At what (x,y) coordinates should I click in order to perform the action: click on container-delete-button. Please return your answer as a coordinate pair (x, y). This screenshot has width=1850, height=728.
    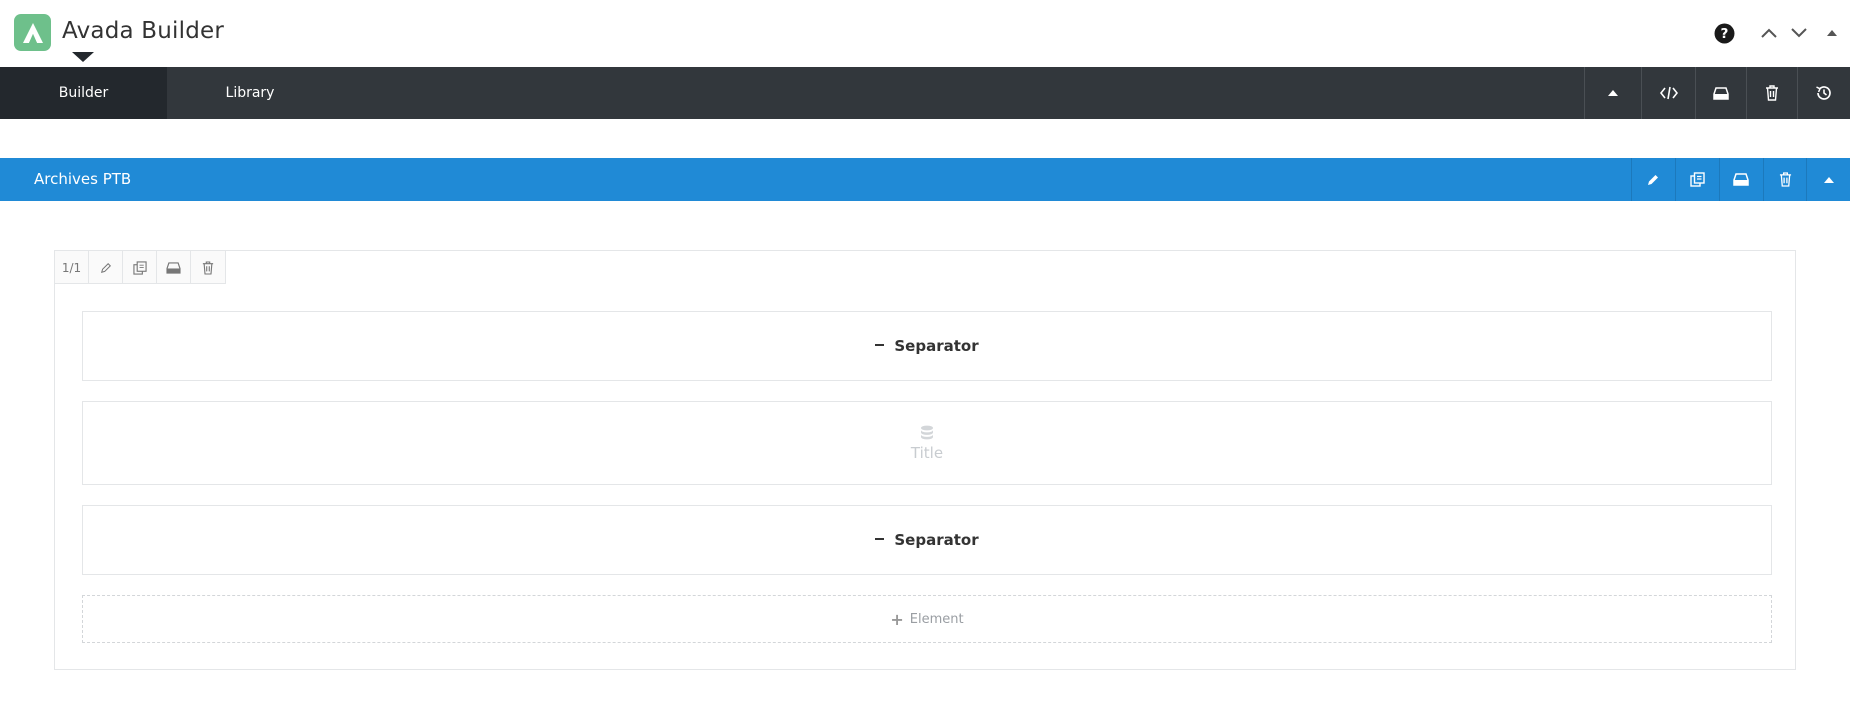
    Looking at the image, I should click on (1784, 179).